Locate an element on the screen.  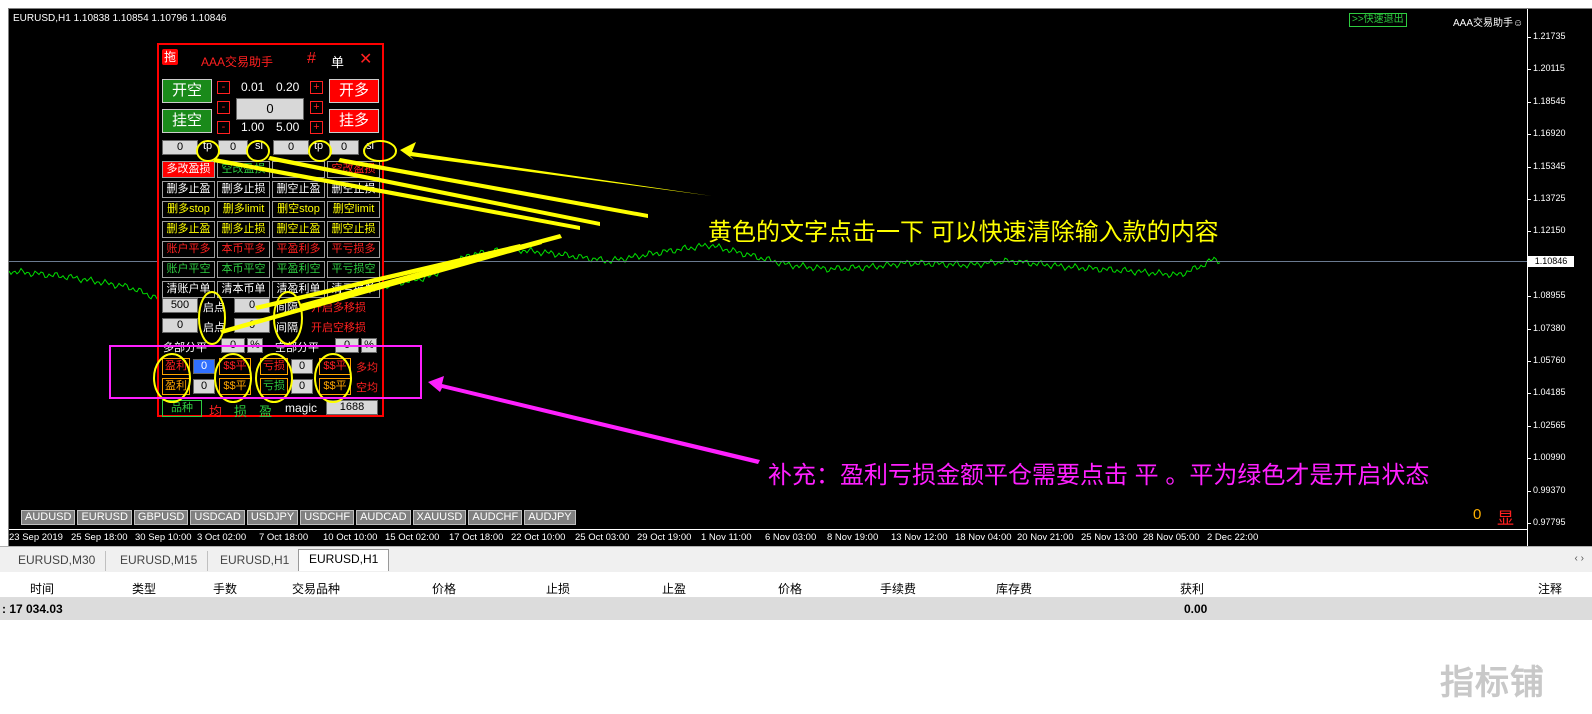
panel-action-button-1-3: 删空止损 is located at coordinates (353, 189).